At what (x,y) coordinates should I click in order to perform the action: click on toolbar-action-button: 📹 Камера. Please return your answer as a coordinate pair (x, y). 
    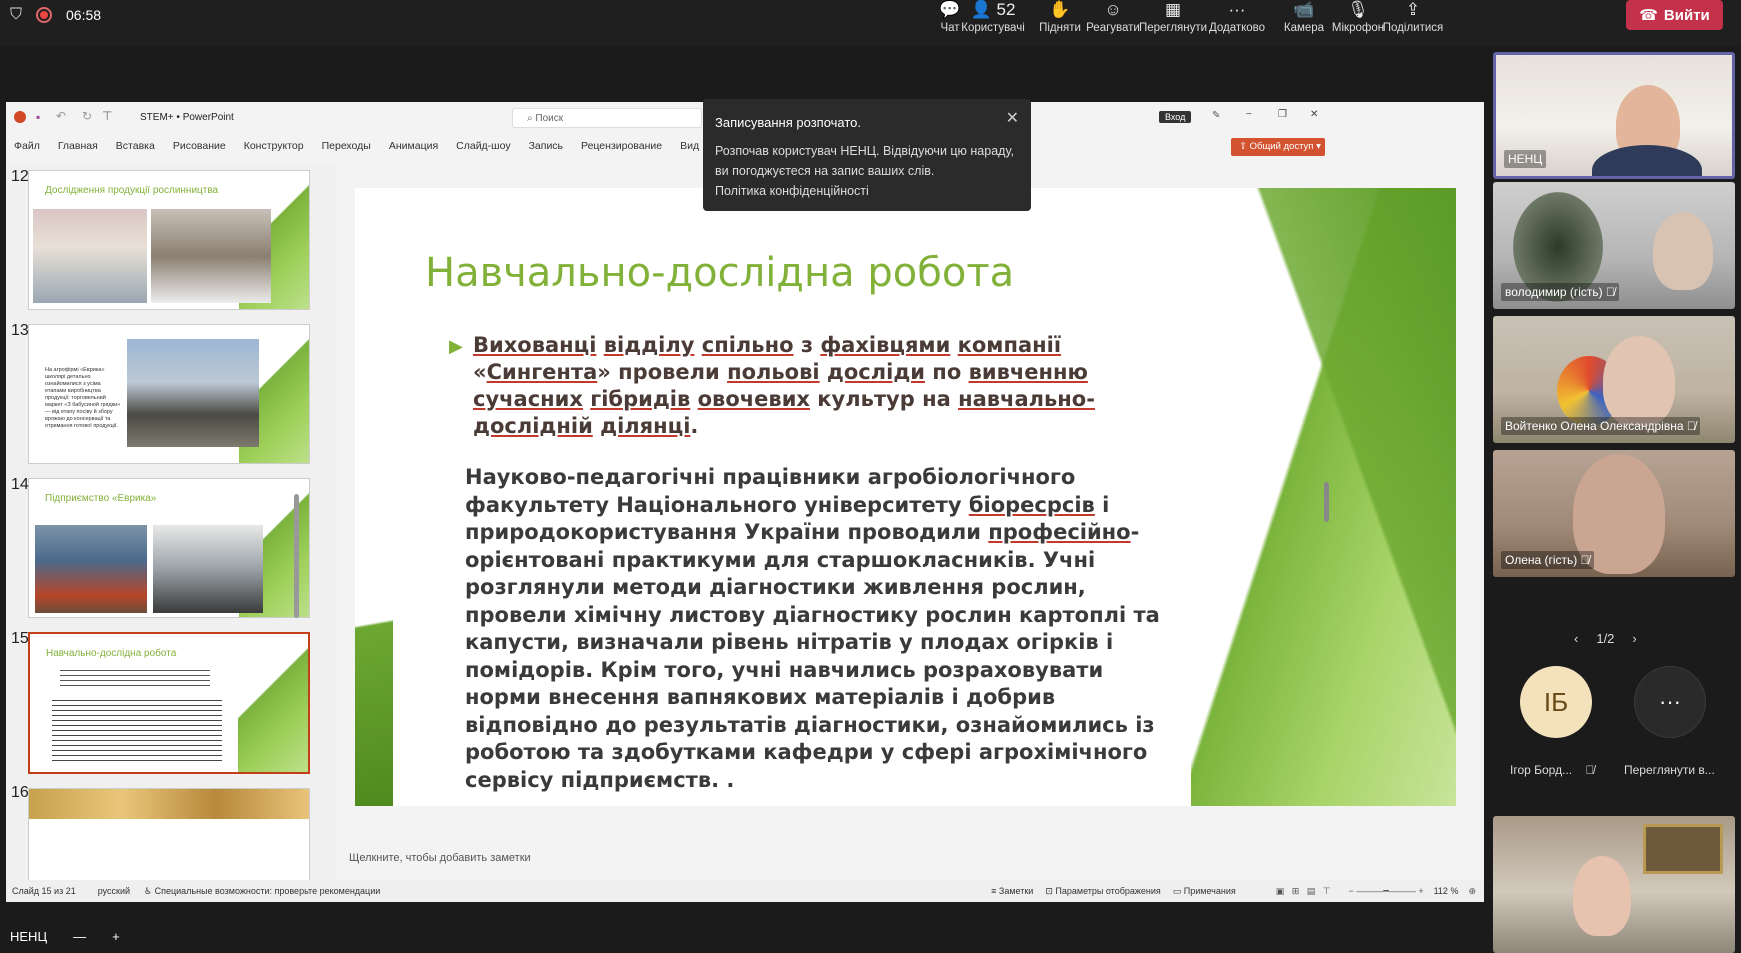
    Looking at the image, I should click on (1304, 17).